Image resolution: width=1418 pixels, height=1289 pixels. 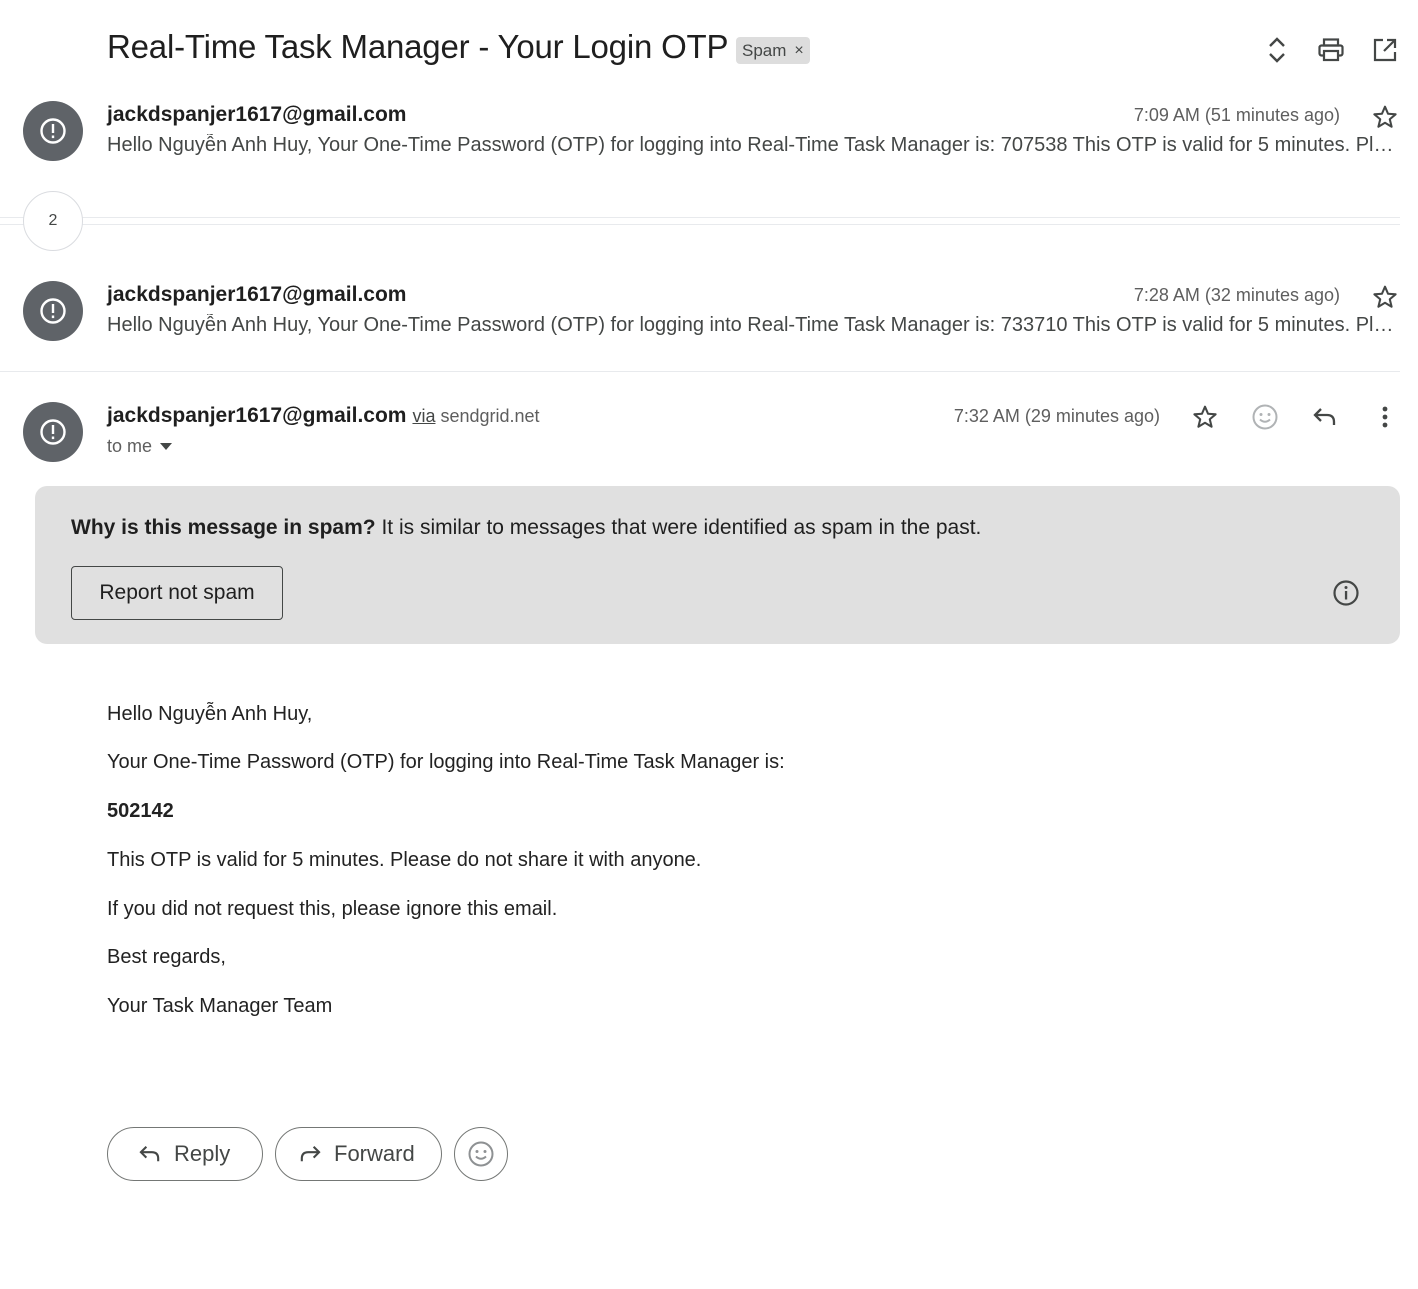 What do you see at coordinates (310, 1153) in the screenshot?
I see `forward-icon` at bounding box center [310, 1153].